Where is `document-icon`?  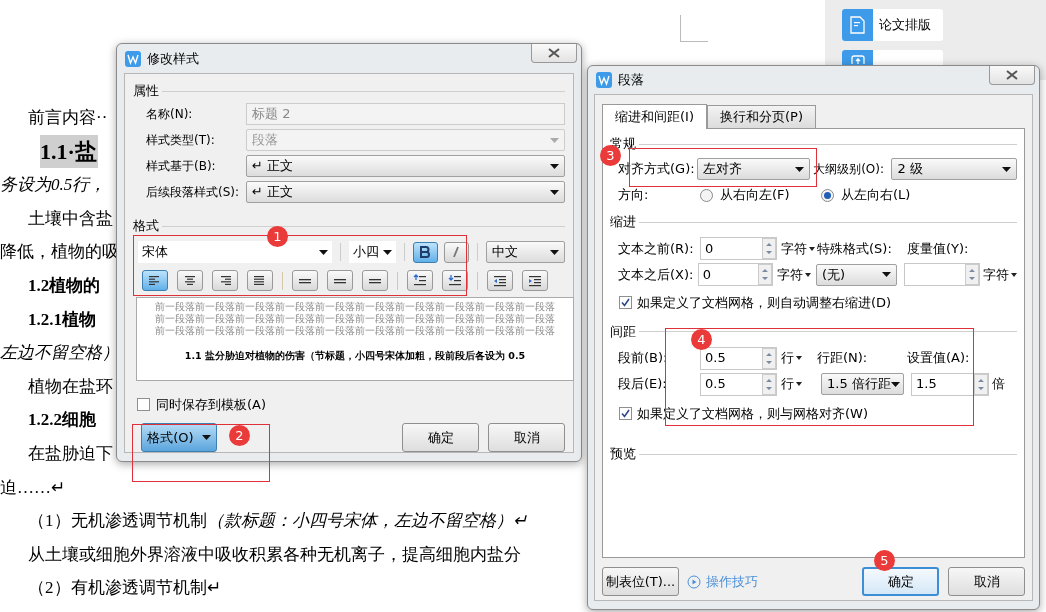 document-icon is located at coordinates (857, 25).